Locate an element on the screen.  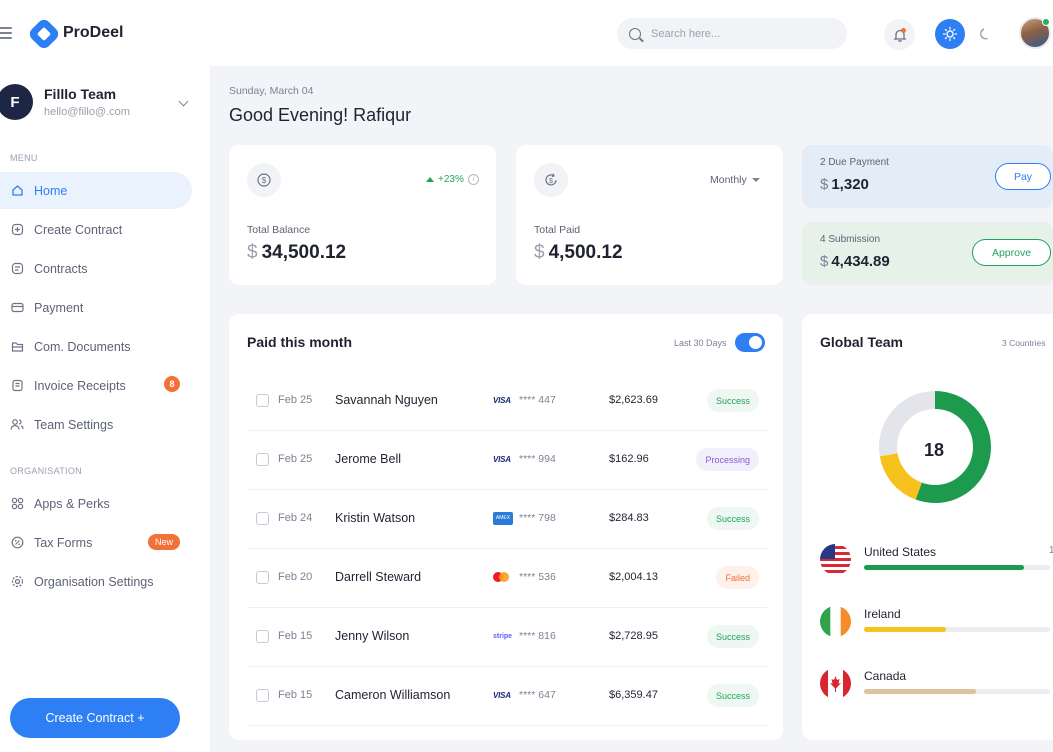
team-name: Filllo Team is located at coordinates (80, 94).